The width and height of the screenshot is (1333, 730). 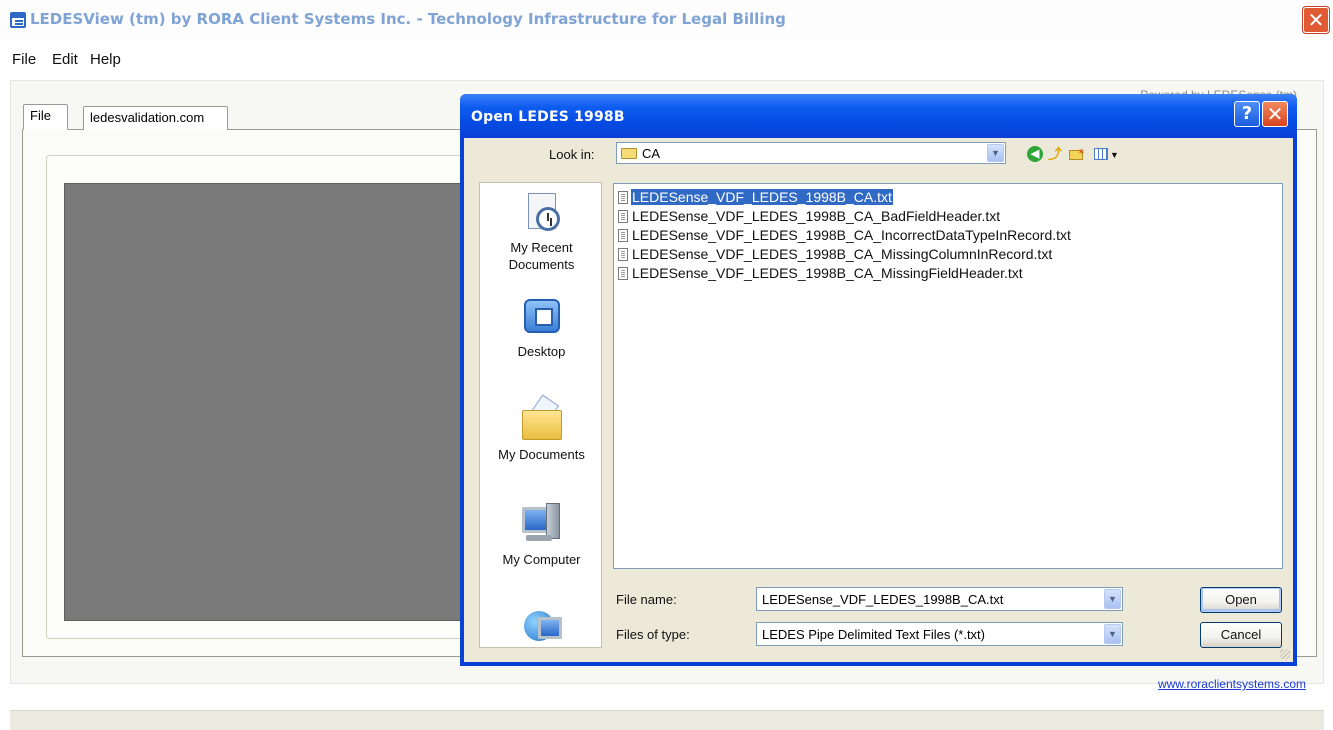 I want to click on file-name-input: LEDESense_VDF_LEDES_1998B_CA.txt ▼, so click(x=939, y=599).